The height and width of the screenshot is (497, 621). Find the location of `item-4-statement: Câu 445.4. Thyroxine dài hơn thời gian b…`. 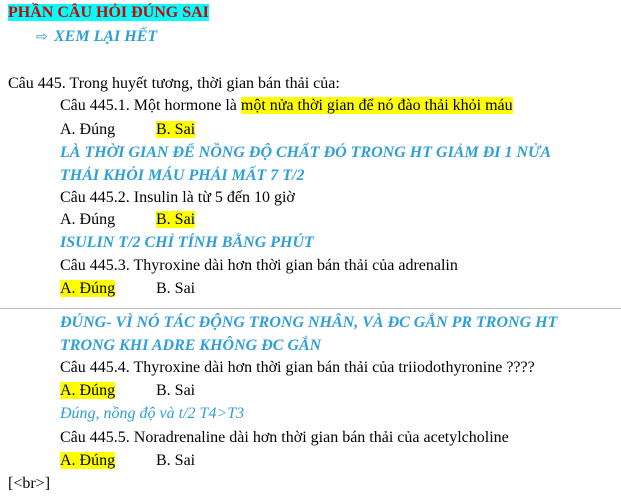

item-4-statement: Câu 445.4. Thyroxine dài hơn thời gian b… is located at coordinates (297, 367).